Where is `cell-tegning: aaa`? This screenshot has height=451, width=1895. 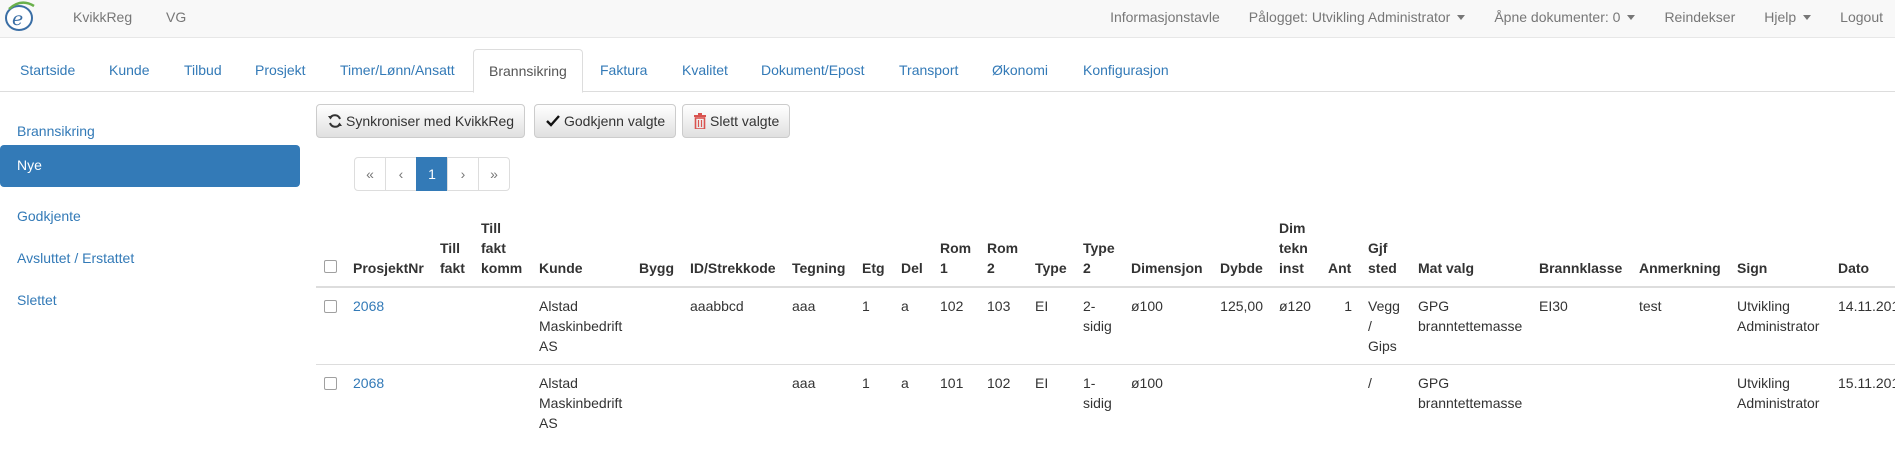 cell-tegning: aaa is located at coordinates (819, 325).